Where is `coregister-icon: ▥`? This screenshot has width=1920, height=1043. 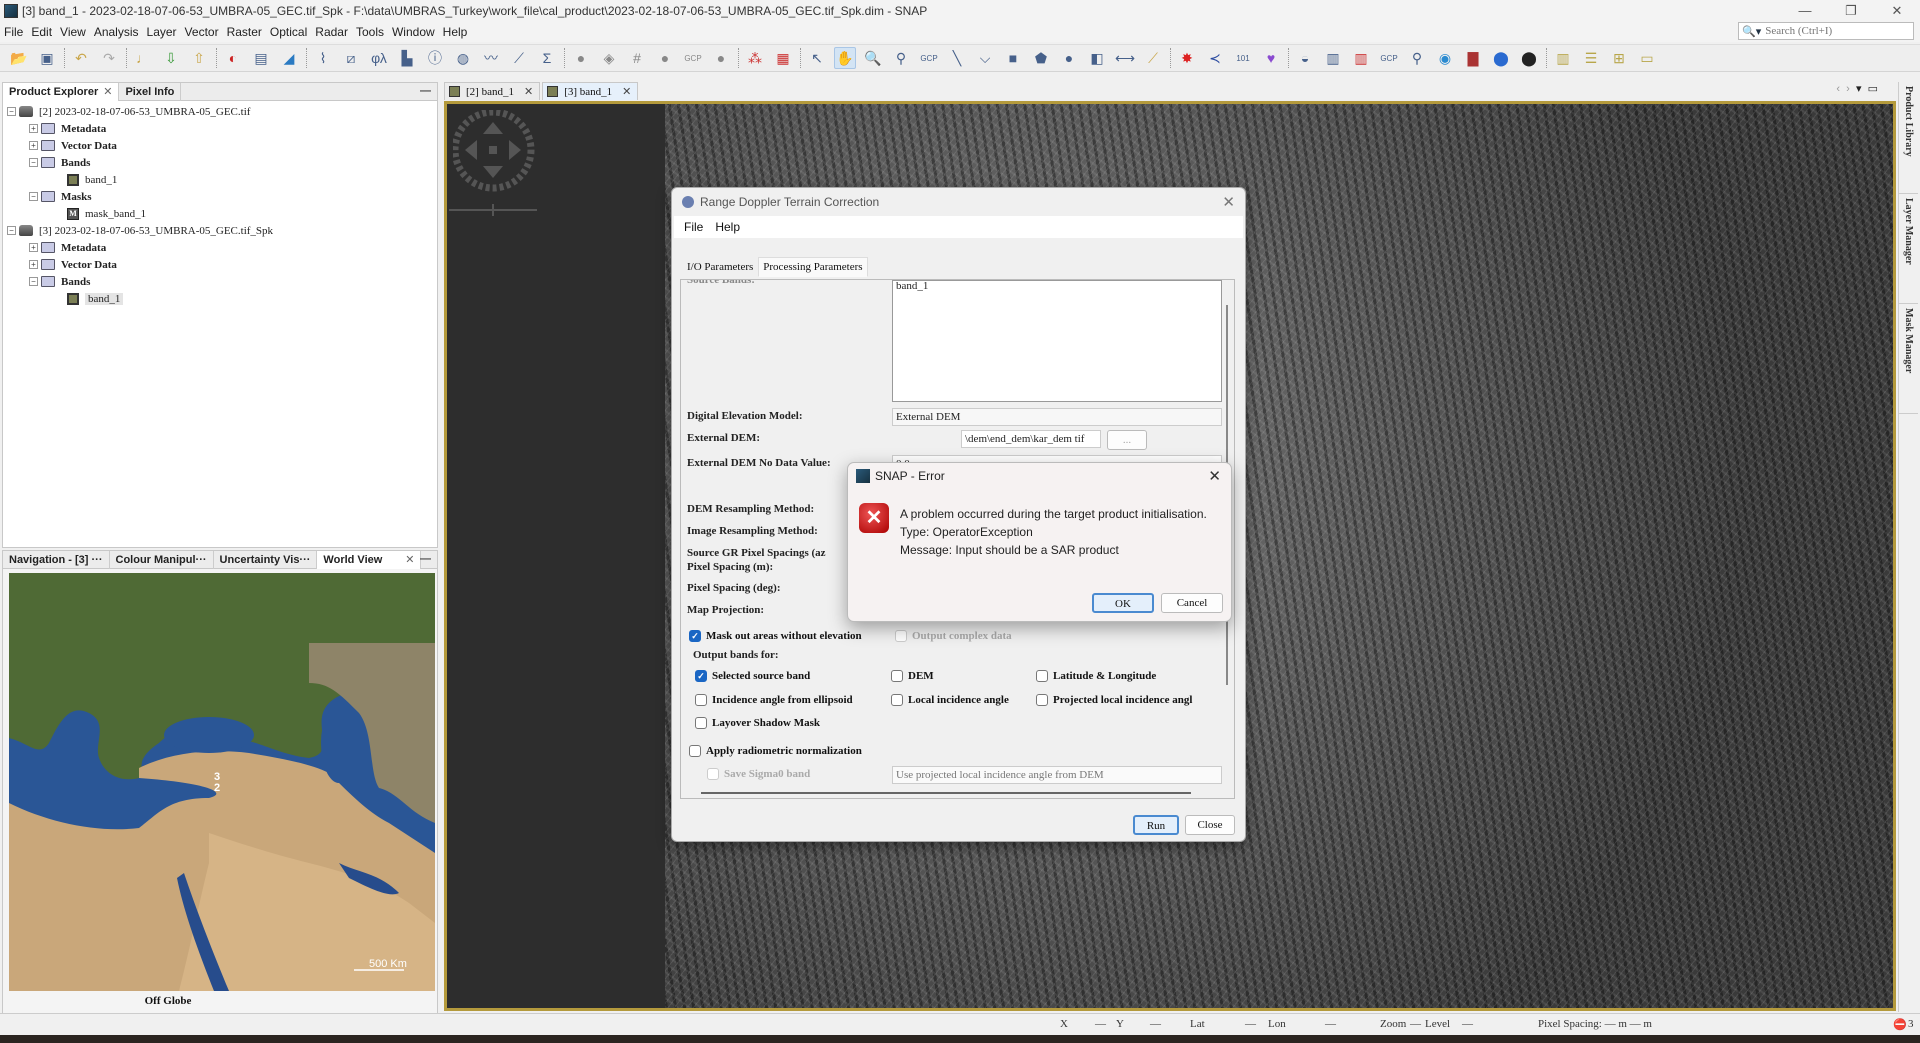
coregister-icon: ▥ is located at coordinates (1361, 58).